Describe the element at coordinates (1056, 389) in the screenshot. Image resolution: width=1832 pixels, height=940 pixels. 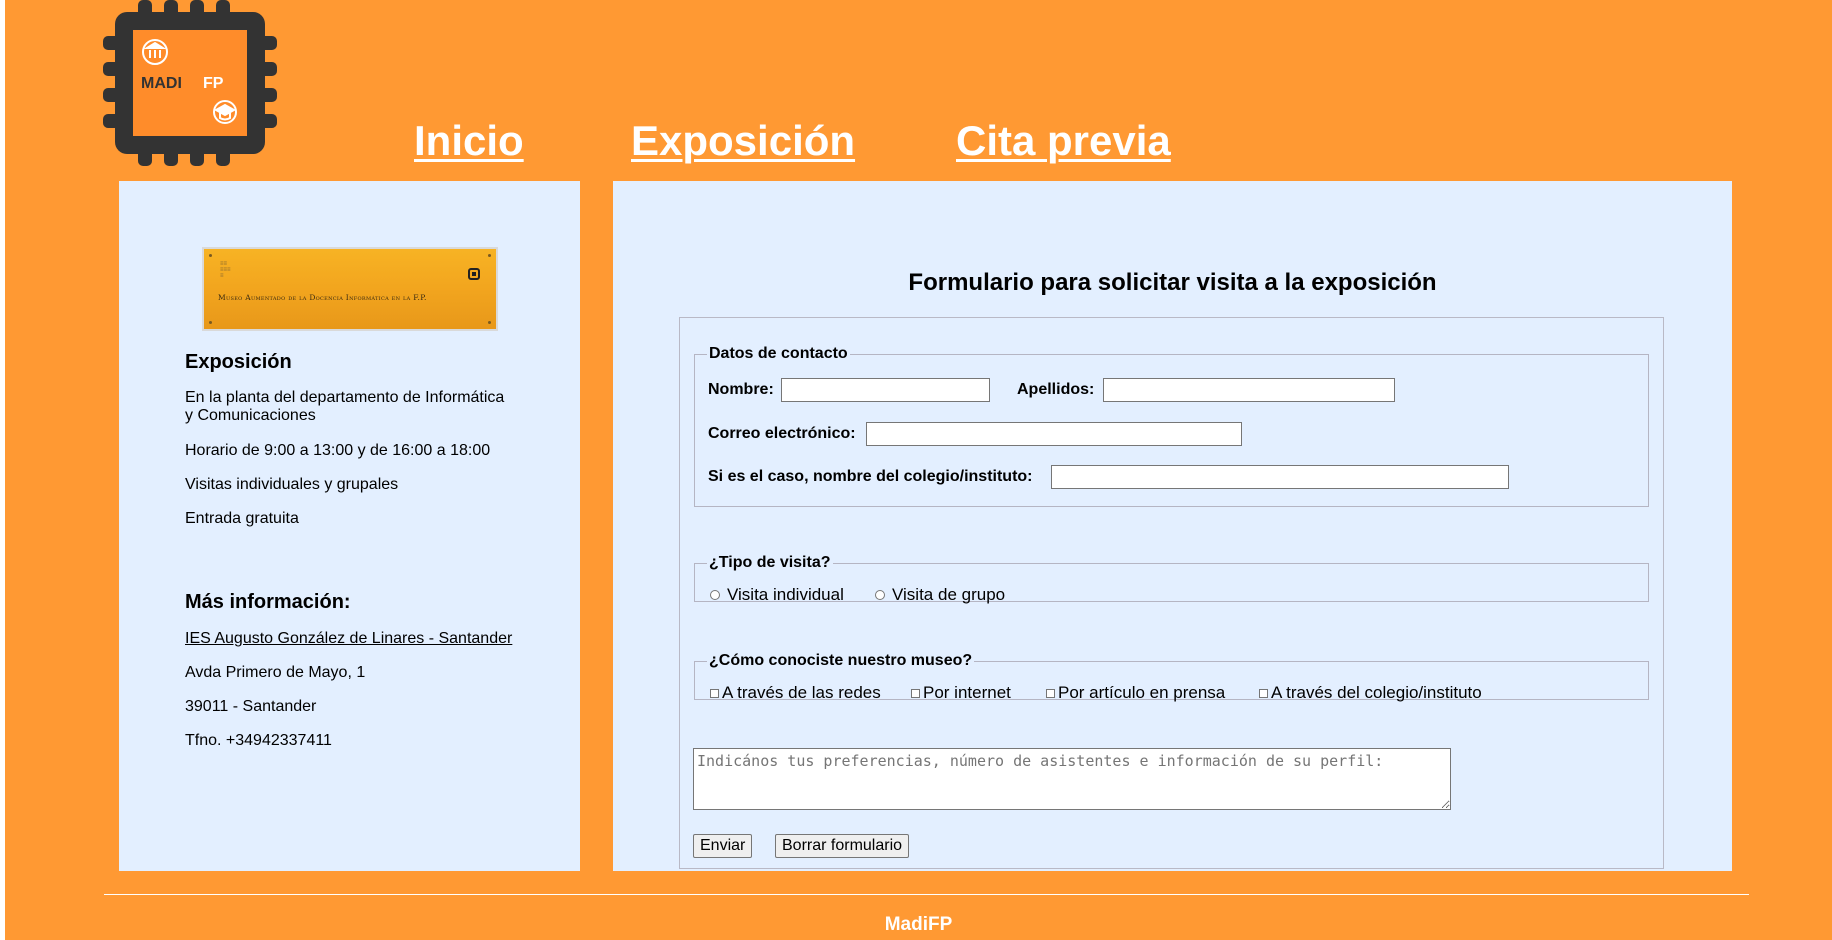
I see `surname-label: Apellidos:` at that location.